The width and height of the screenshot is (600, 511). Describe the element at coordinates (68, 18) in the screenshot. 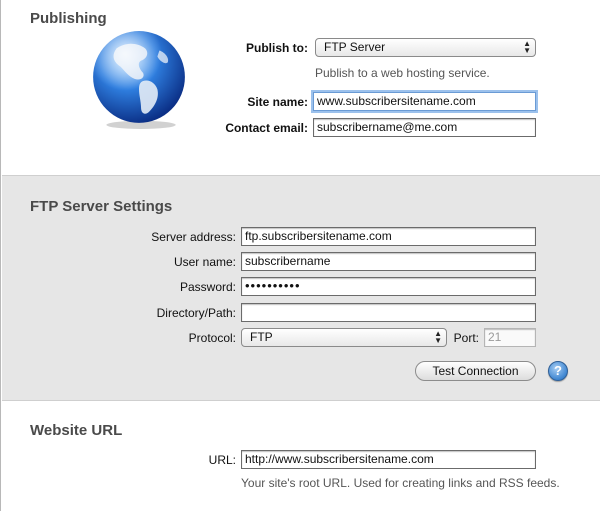

I see `publishing-heading: Publishing` at that location.